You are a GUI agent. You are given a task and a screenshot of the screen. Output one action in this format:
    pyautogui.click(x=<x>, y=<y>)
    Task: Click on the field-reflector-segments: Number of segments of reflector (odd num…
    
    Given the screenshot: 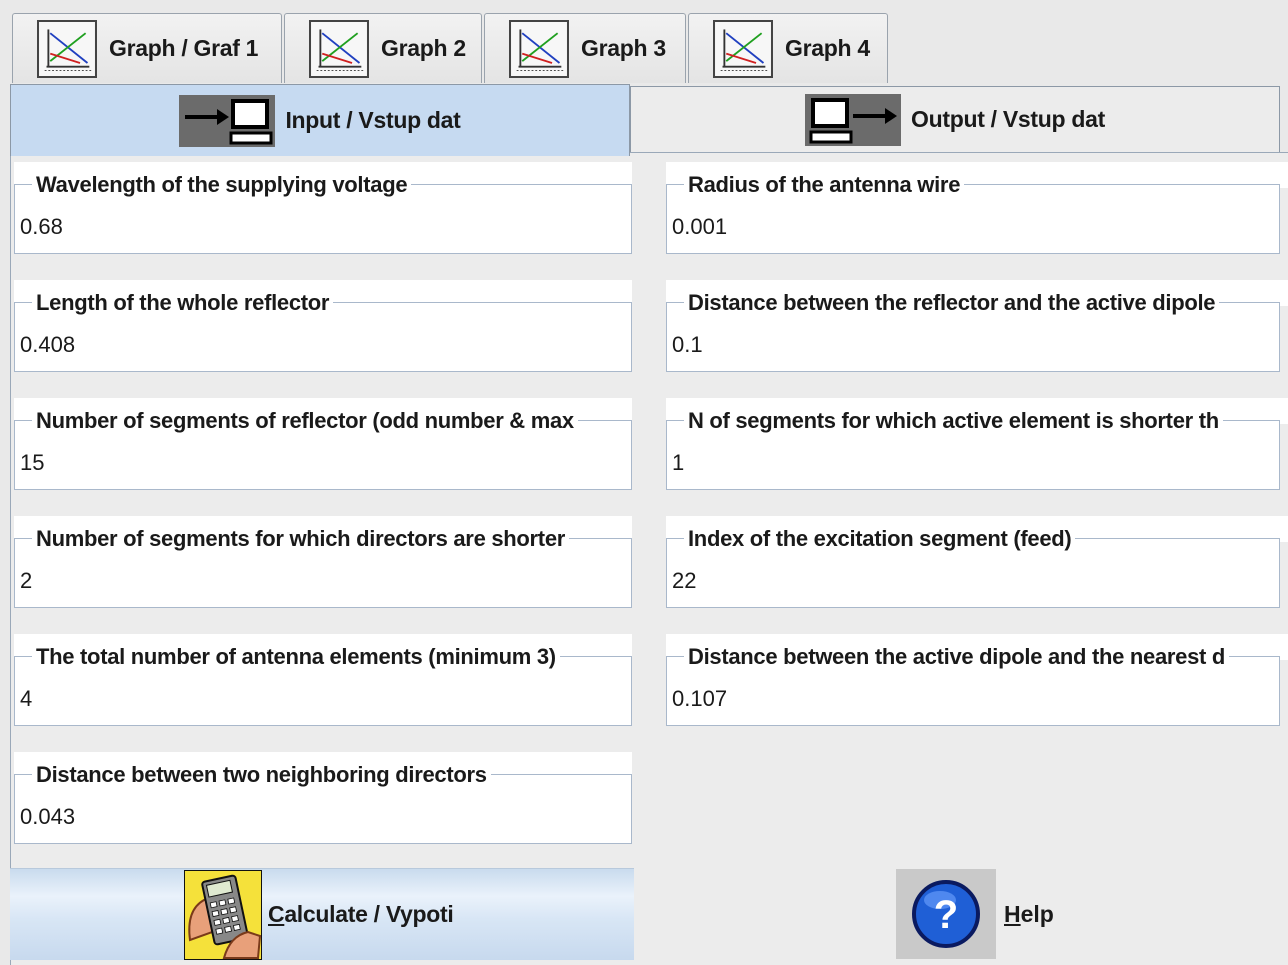 What is the action you would take?
    pyautogui.click(x=323, y=444)
    